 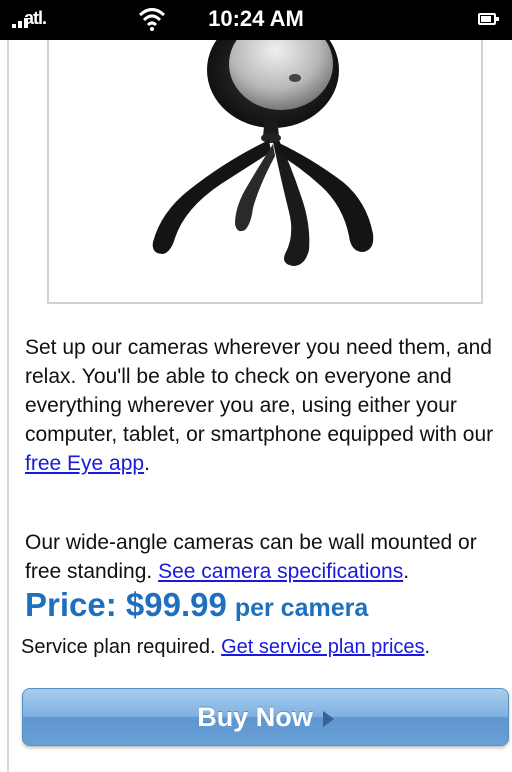 What do you see at coordinates (406, 571) in the screenshot?
I see `paragraph-2-end: .` at bounding box center [406, 571].